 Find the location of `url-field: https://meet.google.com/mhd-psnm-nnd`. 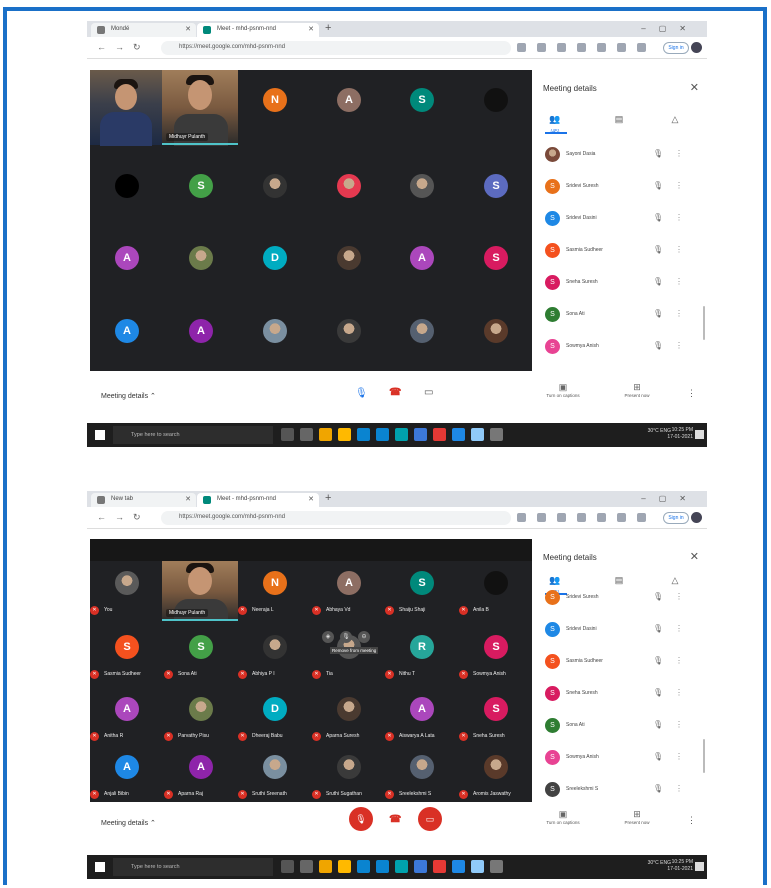

url-field: https://meet.google.com/mhd-psnm-nnd is located at coordinates (336, 48).